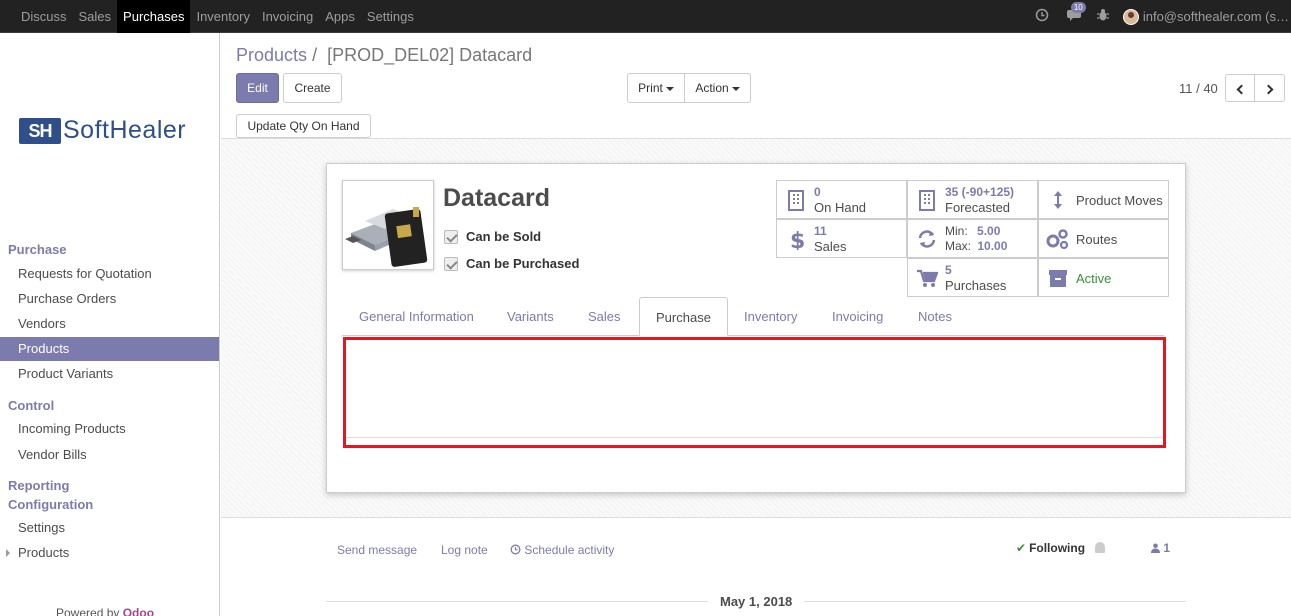 The image size is (1291, 616). Describe the element at coordinates (416, 316) in the screenshot. I see `tab-general-information: General Information` at that location.